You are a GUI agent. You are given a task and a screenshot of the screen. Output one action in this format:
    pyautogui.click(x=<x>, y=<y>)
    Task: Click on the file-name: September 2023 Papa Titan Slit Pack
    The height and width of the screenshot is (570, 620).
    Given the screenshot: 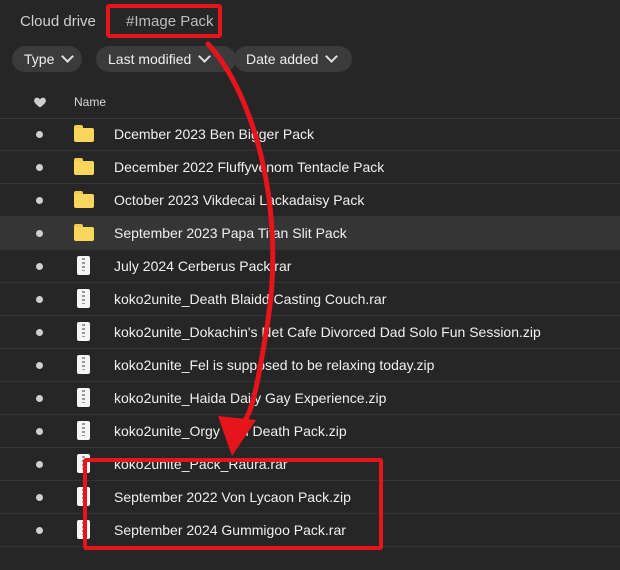 What is the action you would take?
    pyautogui.click(x=230, y=233)
    